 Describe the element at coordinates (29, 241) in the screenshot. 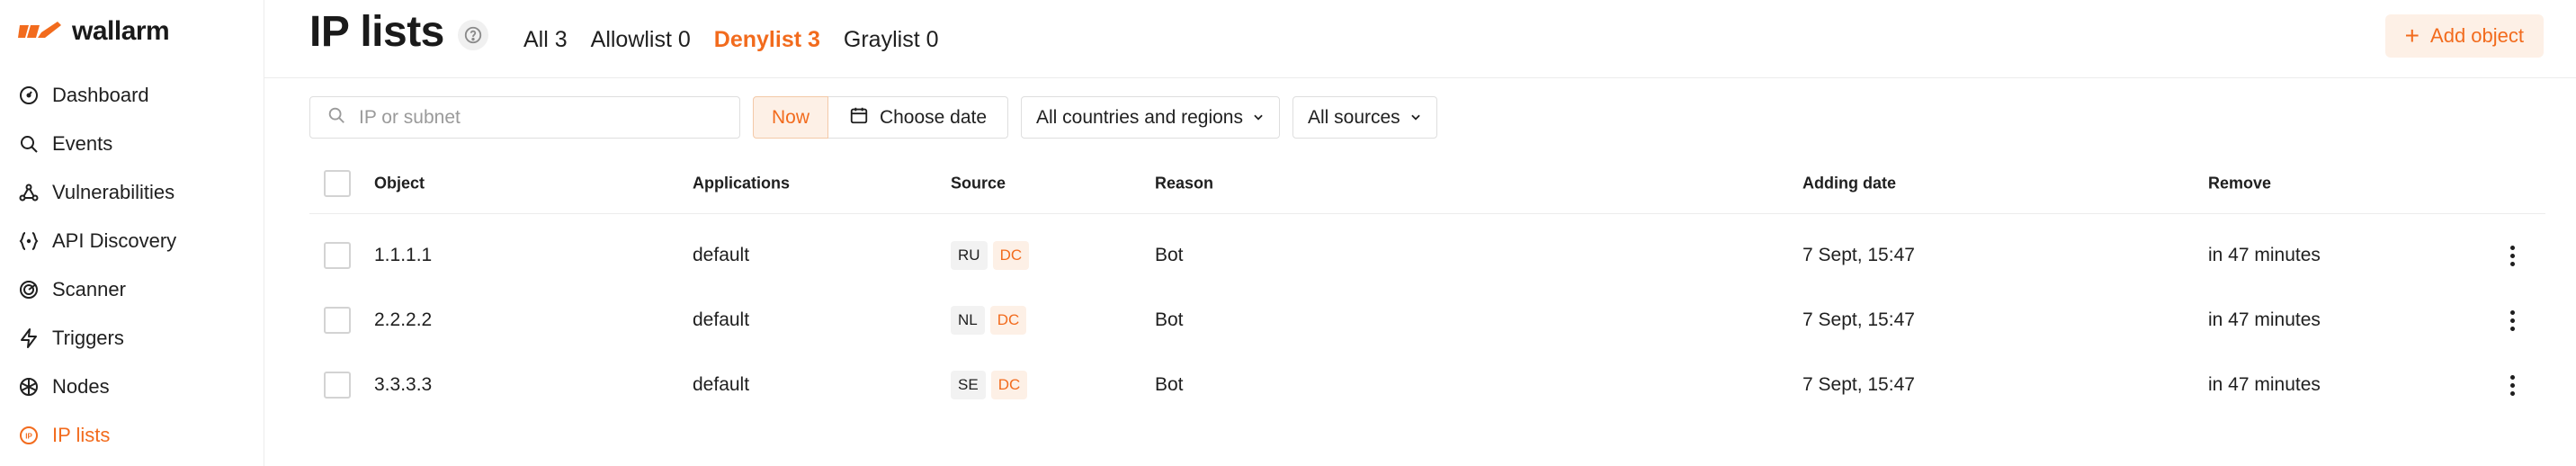

I see `api-discovery-icon` at that location.